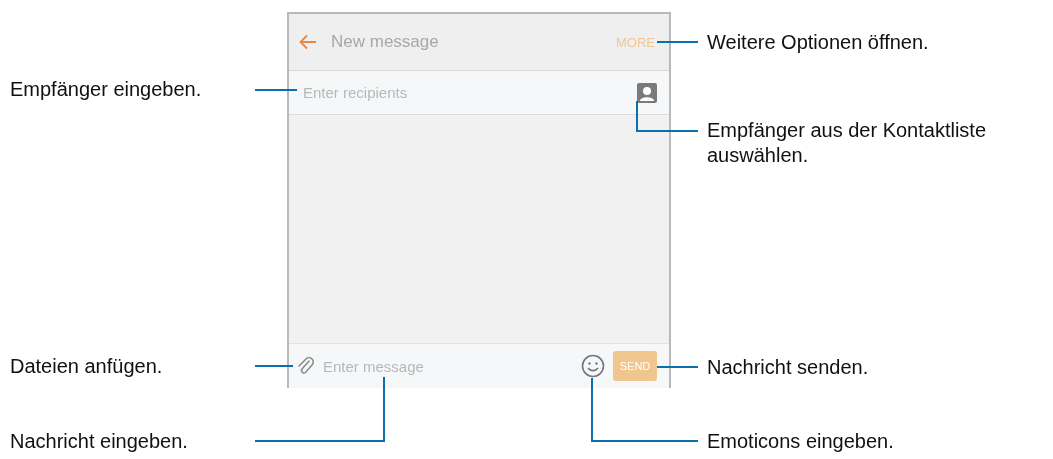 This screenshot has width=1053, height=459. Describe the element at coordinates (593, 366) in the screenshot. I see `smiley-icon` at that location.